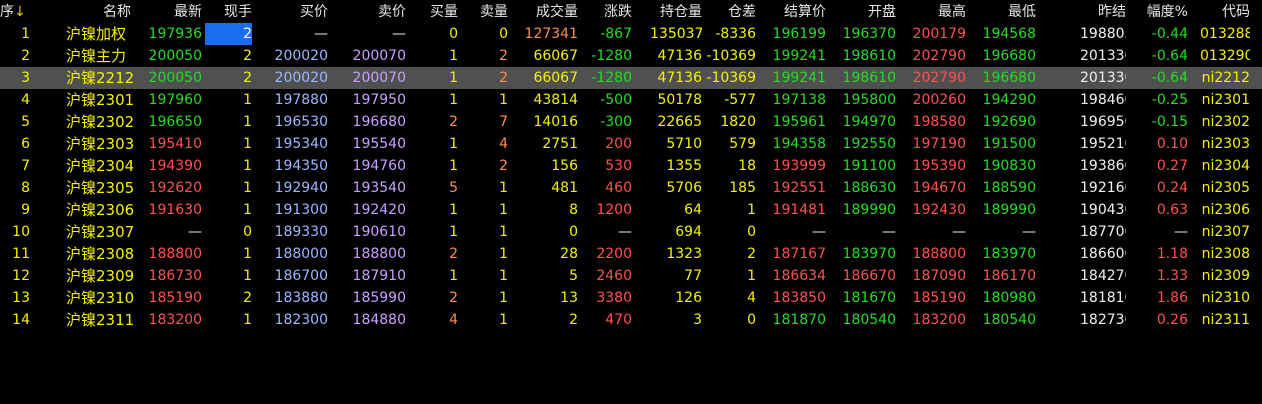 Image resolution: width=1262 pixels, height=404 pixels. What do you see at coordinates (301, 78) in the screenshot?
I see `bid-price: 200020` at bounding box center [301, 78].